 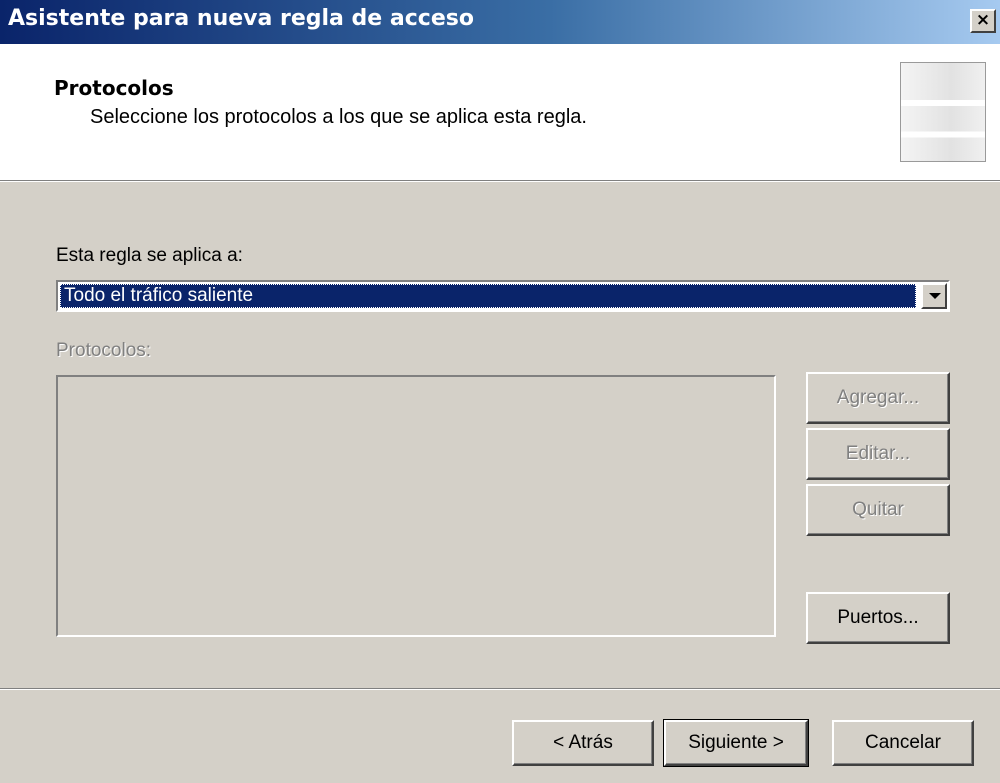 I want to click on cancel-button: Cancelar, so click(x=903, y=743).